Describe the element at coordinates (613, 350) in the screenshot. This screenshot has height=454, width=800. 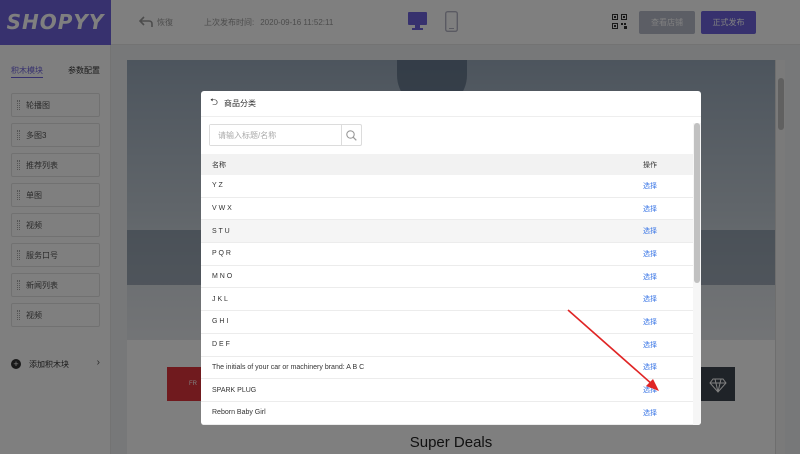
I see `annotation-arrow-icon` at that location.